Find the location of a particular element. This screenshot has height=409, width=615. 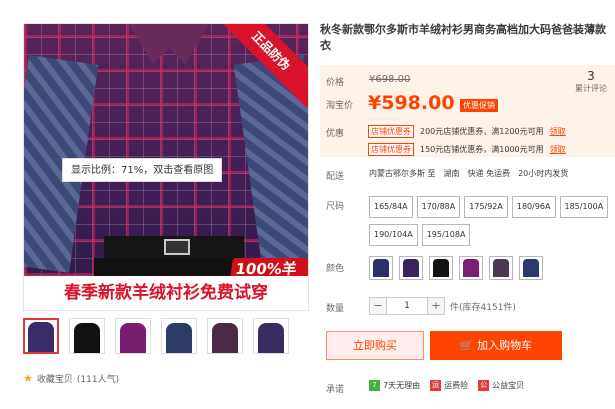

size-option: 165/84A is located at coordinates (391, 207).